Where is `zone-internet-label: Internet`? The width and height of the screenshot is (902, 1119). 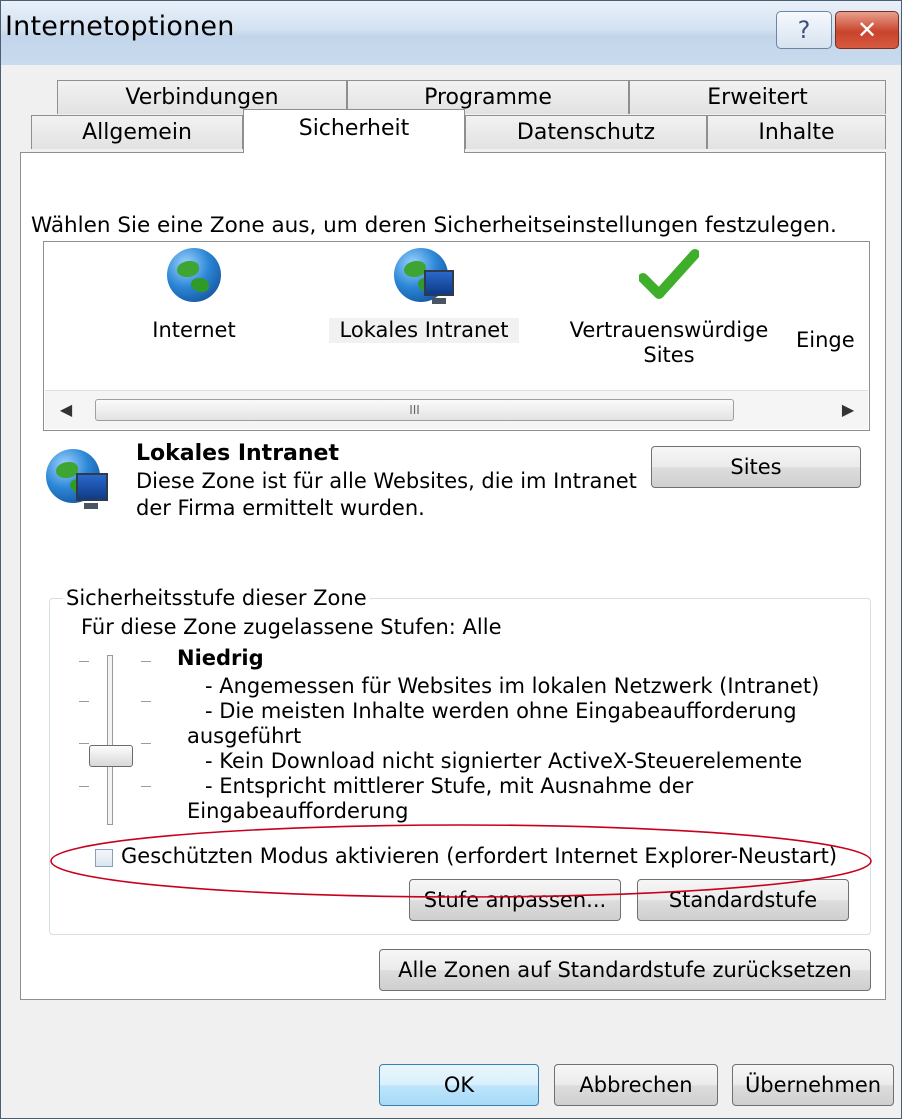
zone-internet-label: Internet is located at coordinates (194, 330).